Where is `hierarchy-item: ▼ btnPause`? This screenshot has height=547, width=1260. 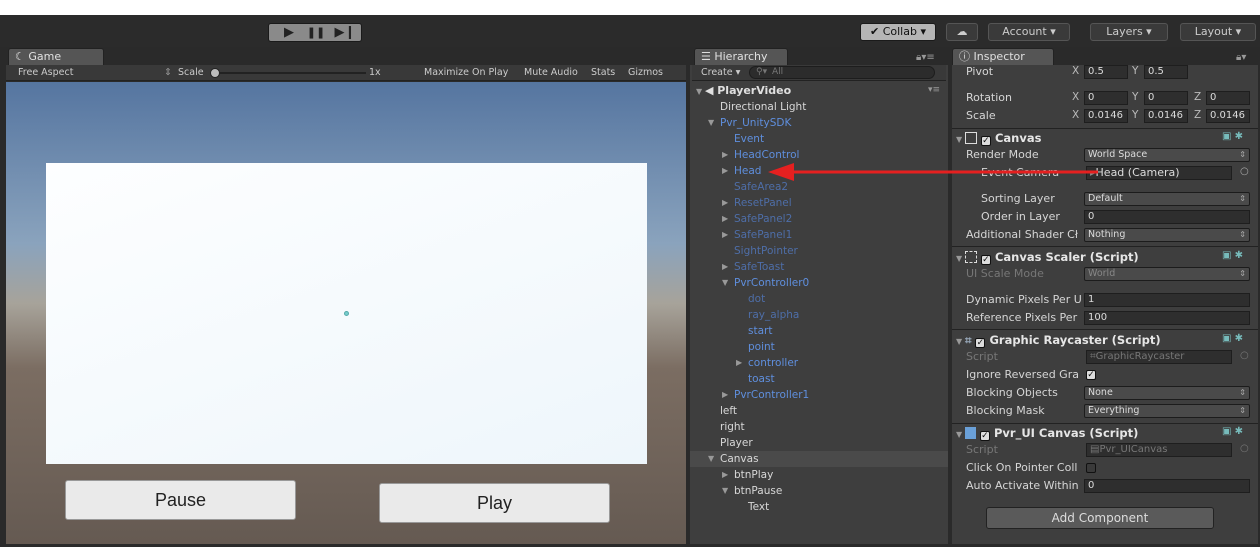
hierarchy-item: ▼ btnPause is located at coordinates (752, 491).